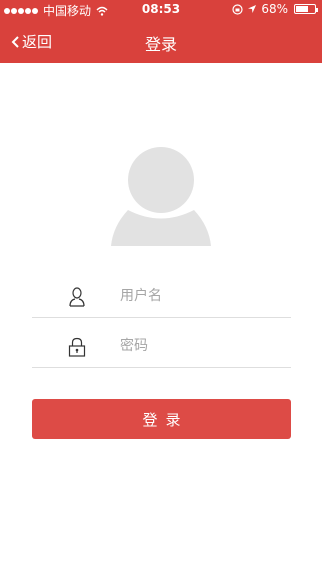 Image resolution: width=322 pixels, height=572 pixels. What do you see at coordinates (202, 296) in the screenshot?
I see `username-input` at bounding box center [202, 296].